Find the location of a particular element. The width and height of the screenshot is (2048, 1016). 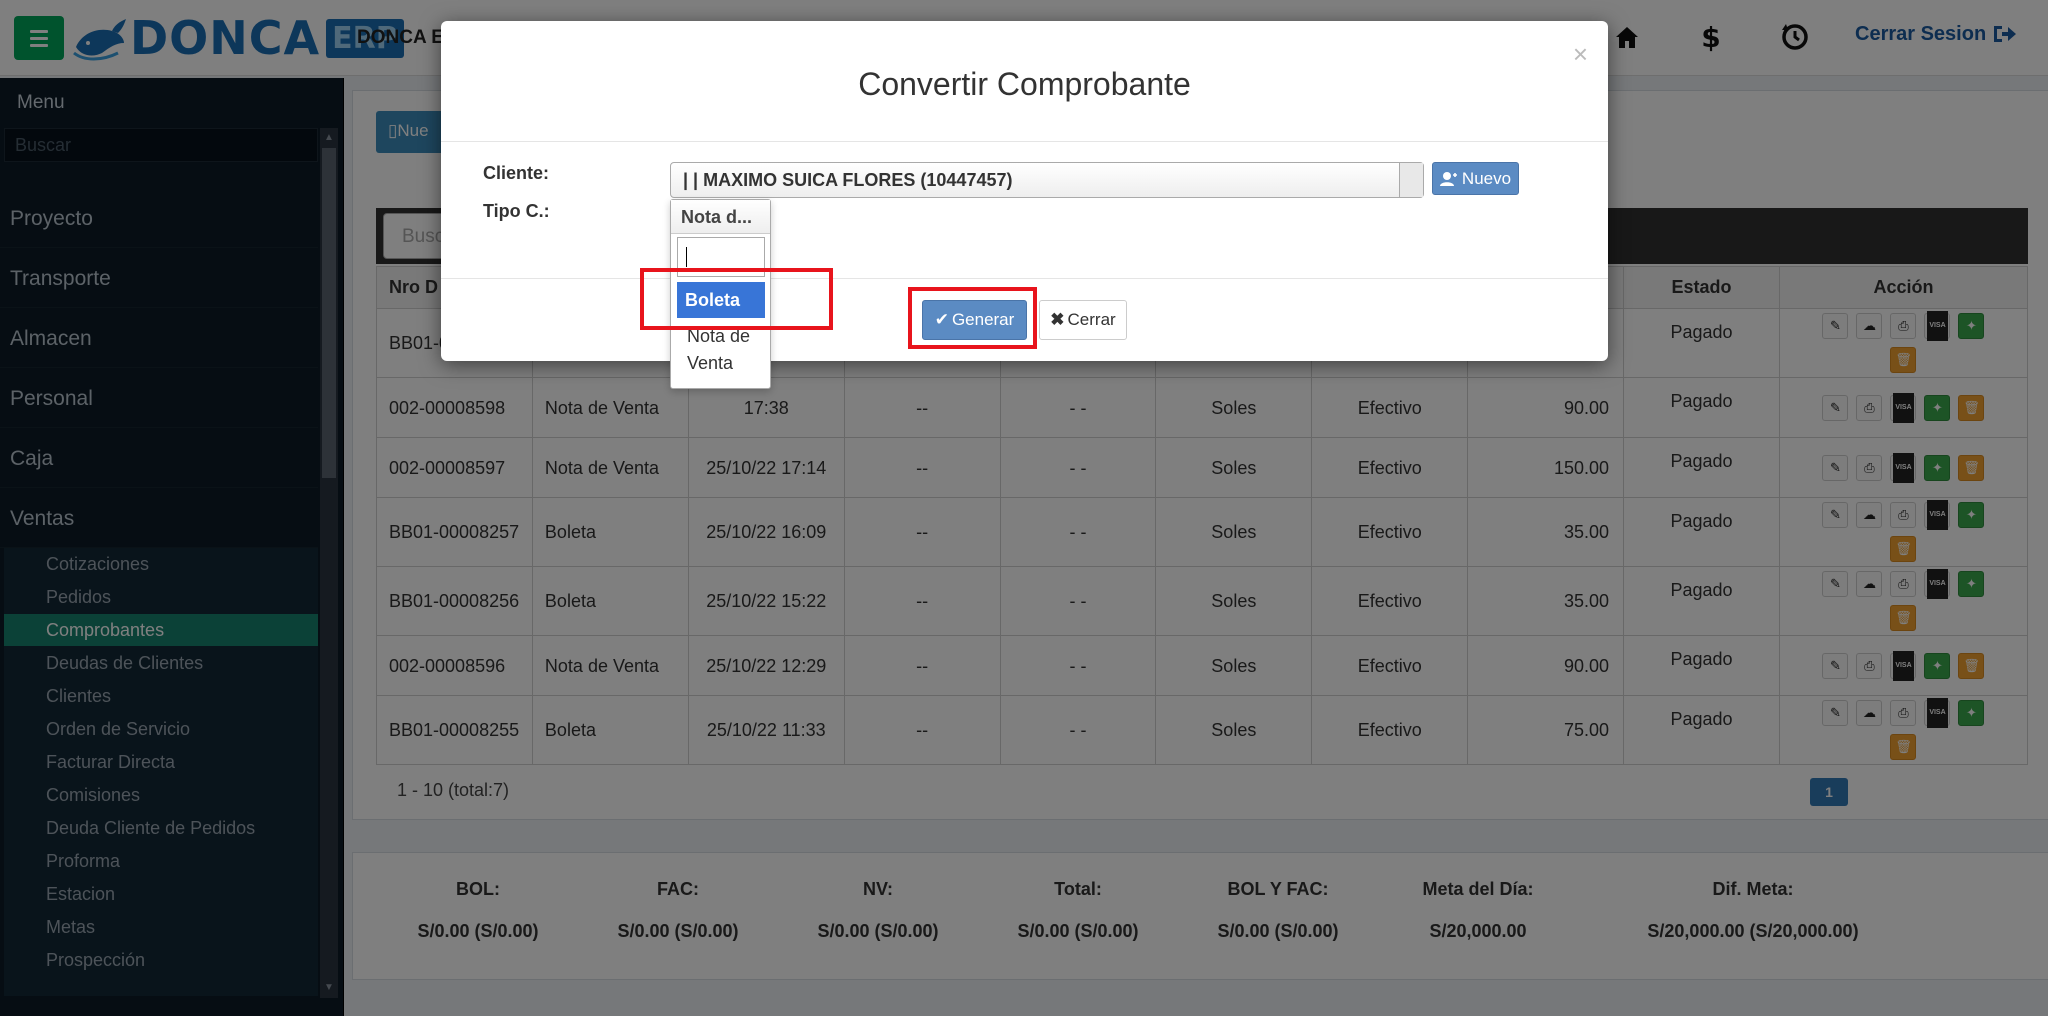

nuevo-cliente-button: Nuevo is located at coordinates (1475, 178).